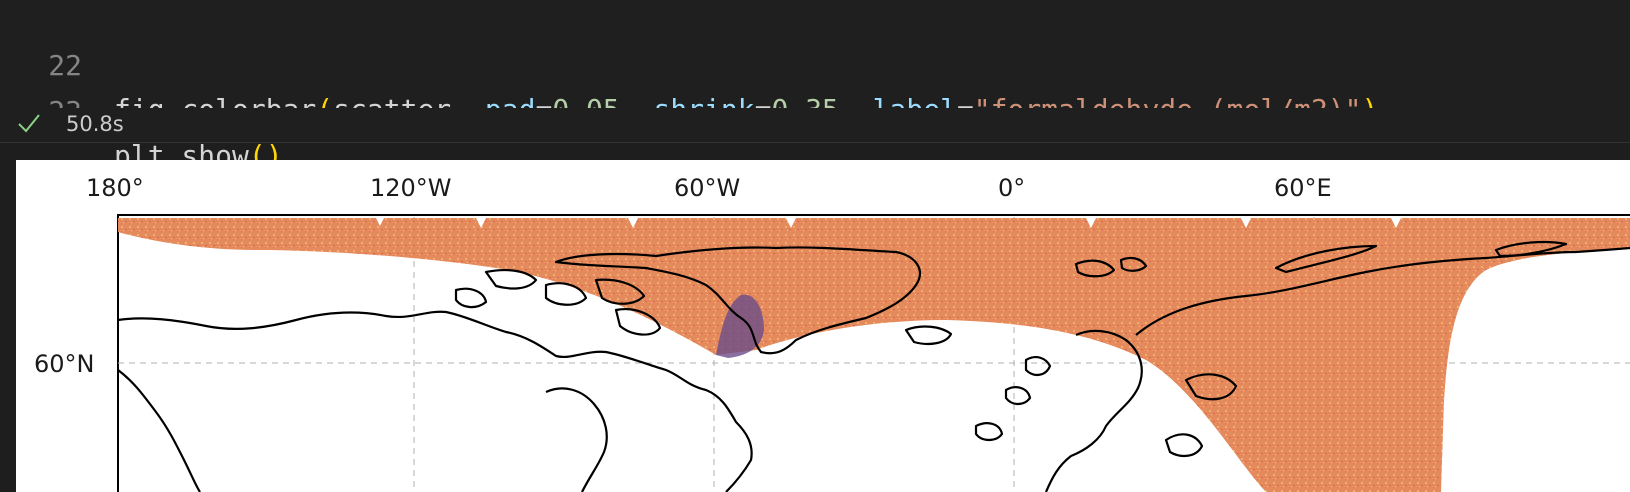 The width and height of the screenshot is (1630, 492). What do you see at coordinates (815, 125) in the screenshot?
I see `cell-status-bar: 50.8s` at bounding box center [815, 125].